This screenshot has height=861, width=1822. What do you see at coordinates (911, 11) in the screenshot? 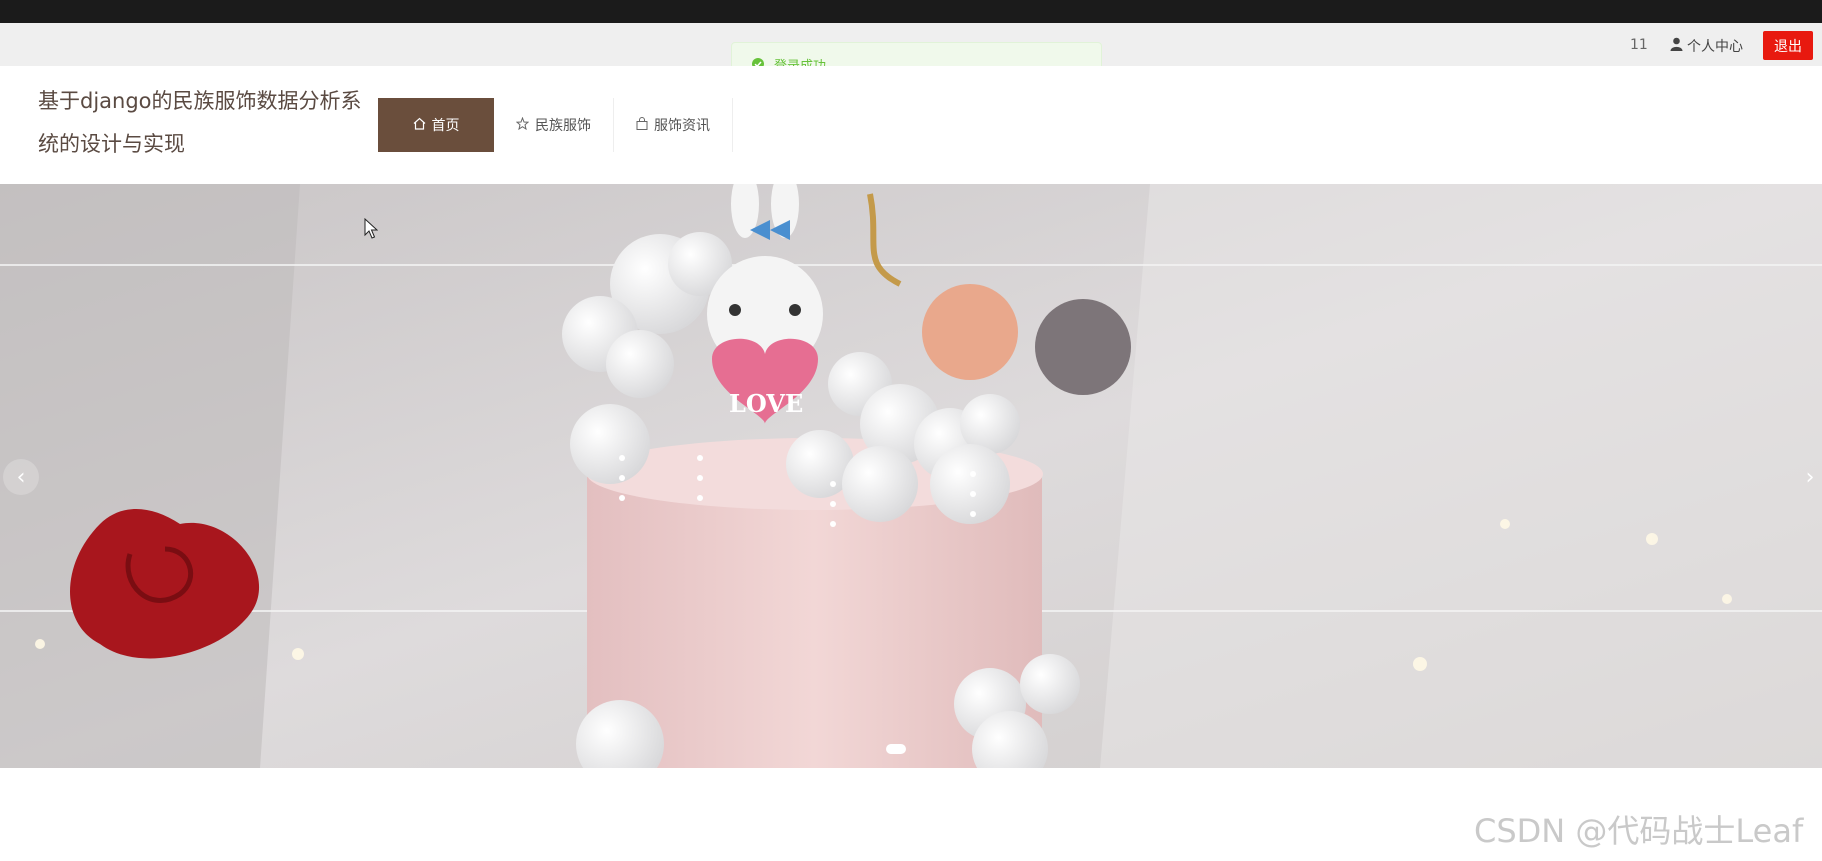
I see `browser-top-bar` at bounding box center [911, 11].